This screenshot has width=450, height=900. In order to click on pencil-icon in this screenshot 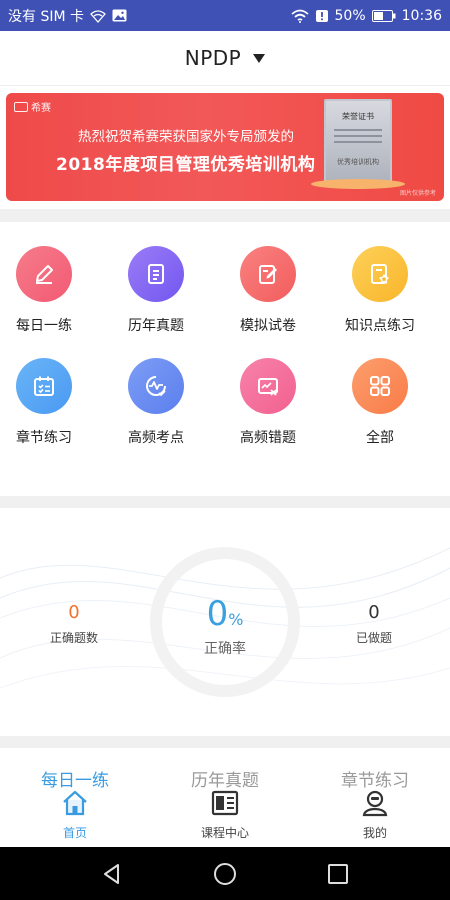, I will do `click(44, 274)`.